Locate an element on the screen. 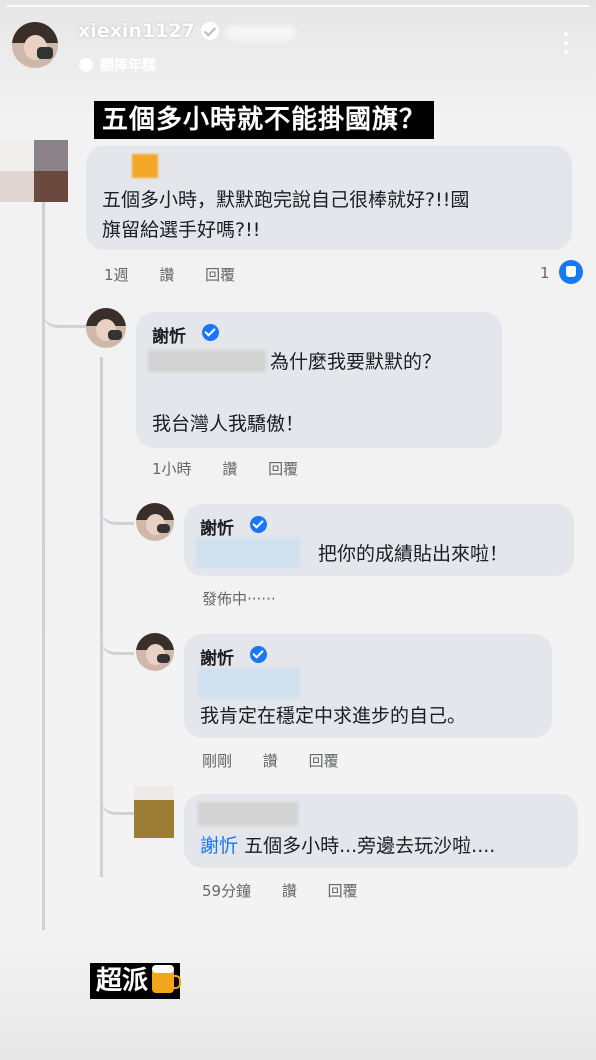 This screenshot has height=1060, width=596. like-count: 1 is located at coordinates (545, 273).